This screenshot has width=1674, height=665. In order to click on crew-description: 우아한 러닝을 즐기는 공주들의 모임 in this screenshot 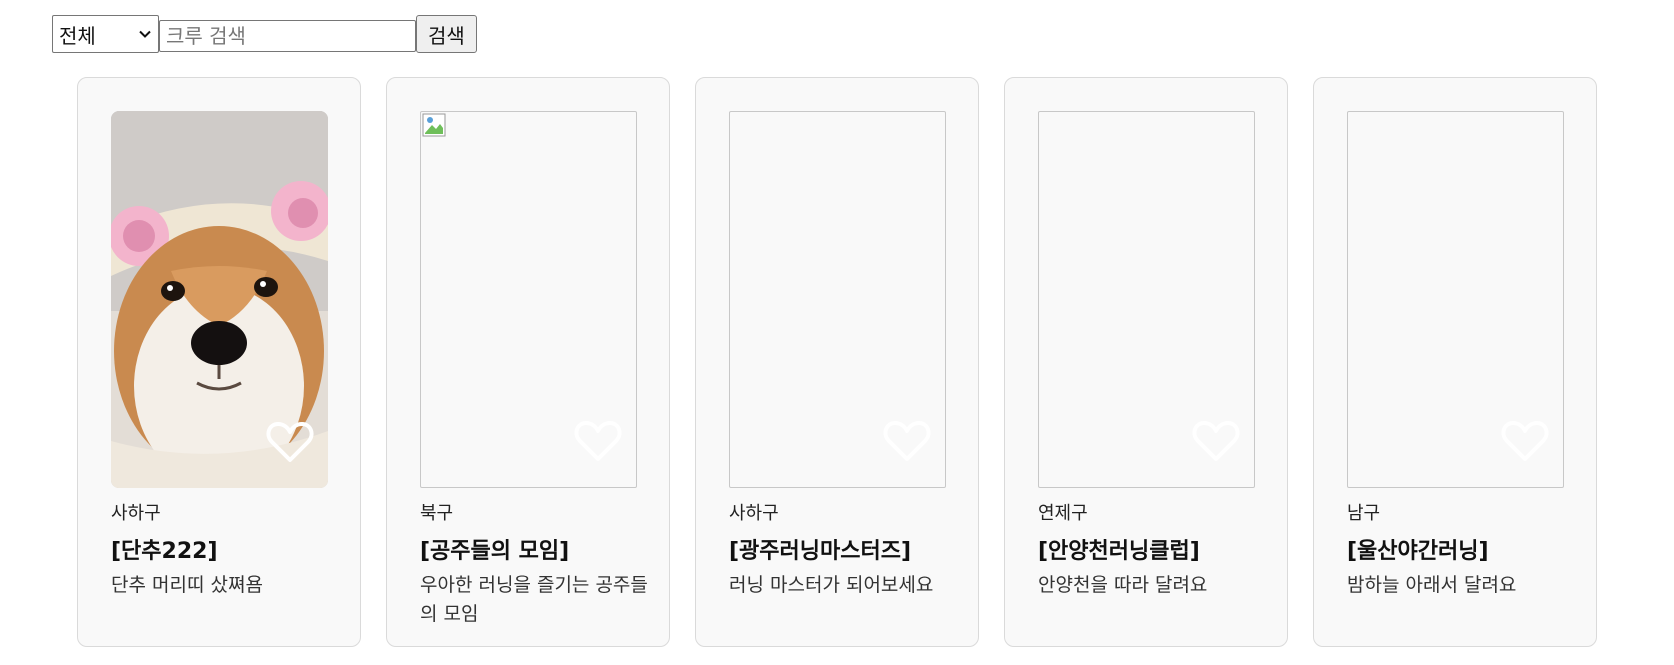, I will do `click(534, 599)`.